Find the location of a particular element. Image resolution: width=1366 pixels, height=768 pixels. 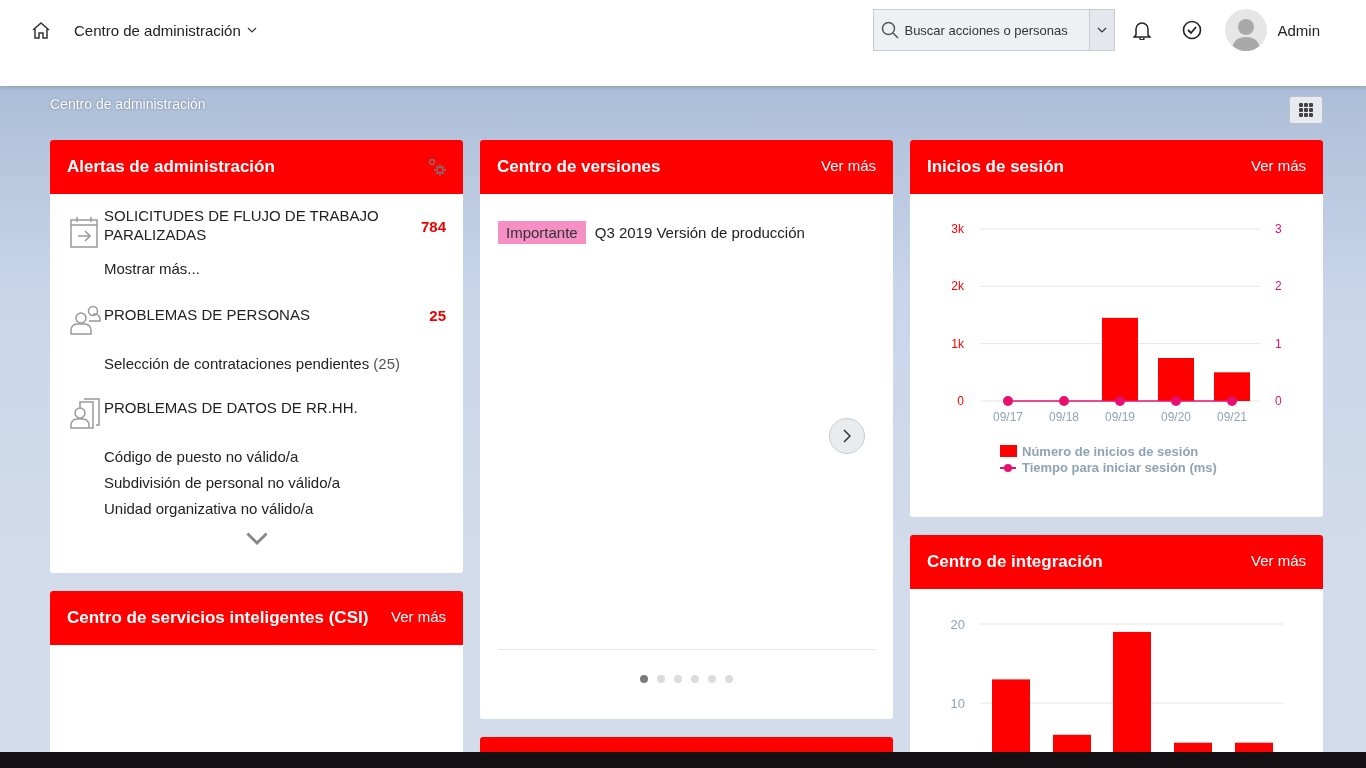

tag: Importante is located at coordinates (542, 232).